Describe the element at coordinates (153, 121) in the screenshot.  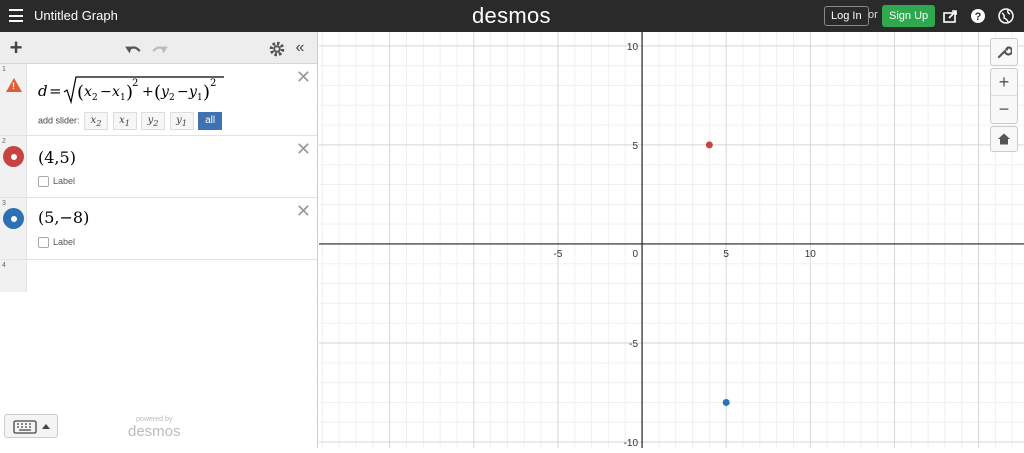
I see `slider-chip-y2: y2` at that location.